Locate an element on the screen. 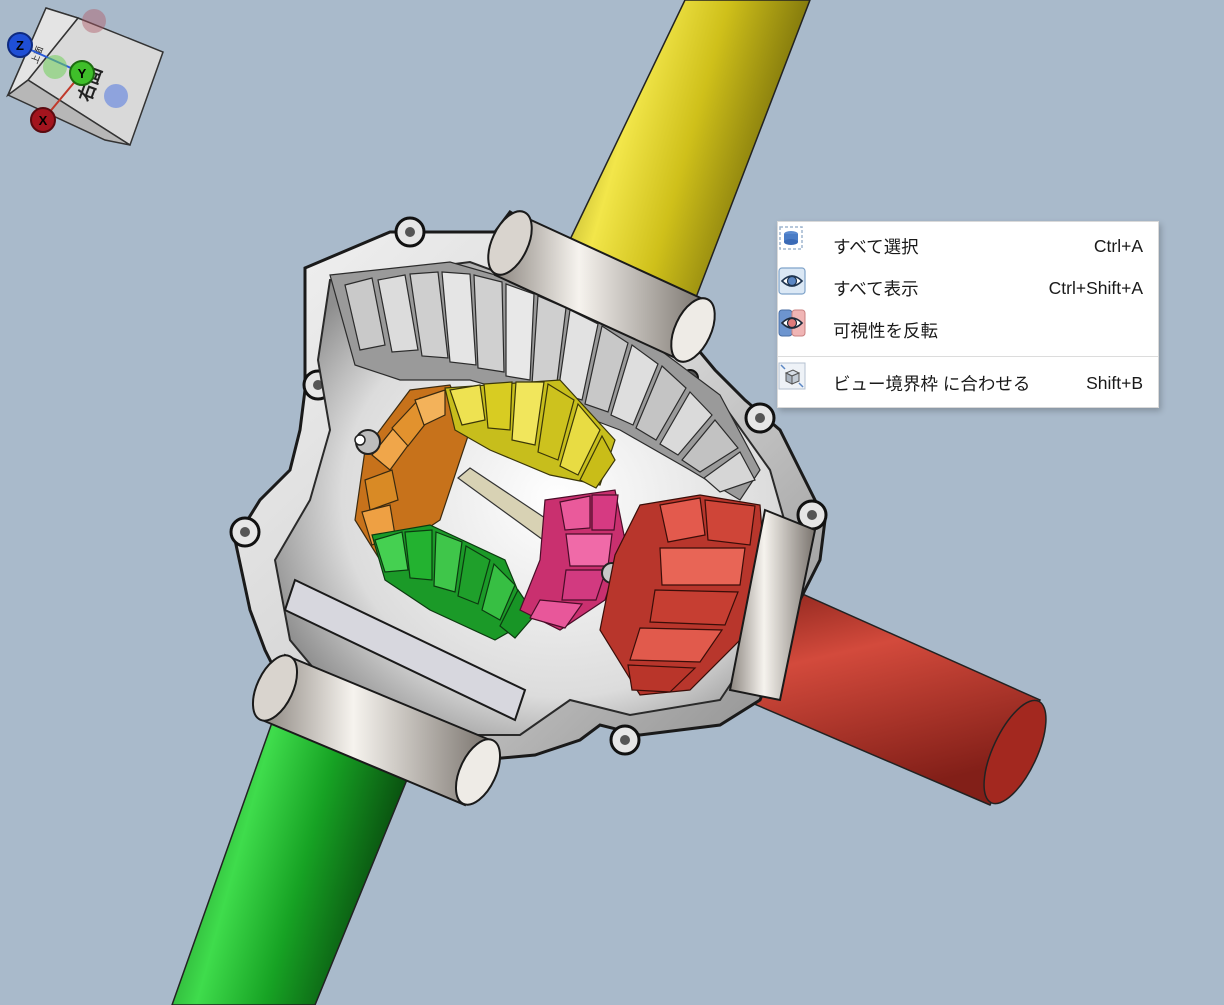 The height and width of the screenshot is (1005, 1224). menu-item-toggle-visibility: 可視性を反転 is located at coordinates (968, 330).